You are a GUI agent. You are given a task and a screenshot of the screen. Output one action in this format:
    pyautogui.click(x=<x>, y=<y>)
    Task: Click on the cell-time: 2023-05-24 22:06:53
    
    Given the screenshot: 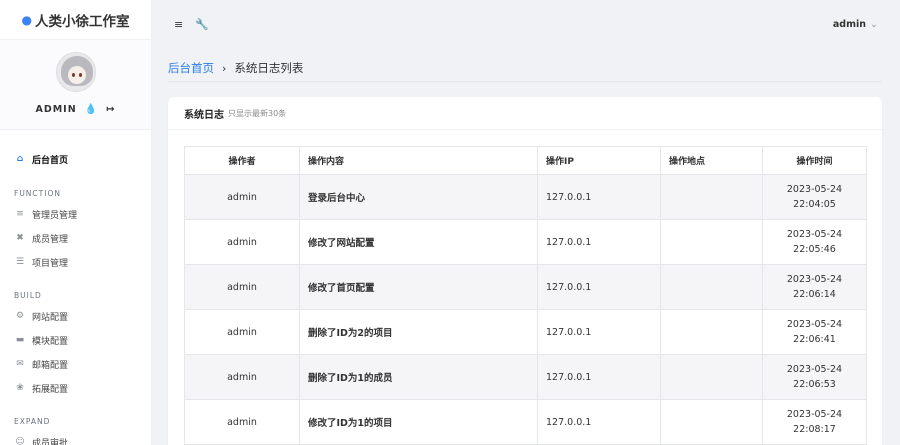 What is the action you would take?
    pyautogui.click(x=814, y=377)
    